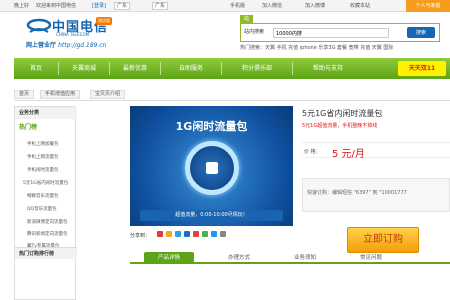 The image size is (450, 300). I want to click on dial-icon, so click(212, 168).